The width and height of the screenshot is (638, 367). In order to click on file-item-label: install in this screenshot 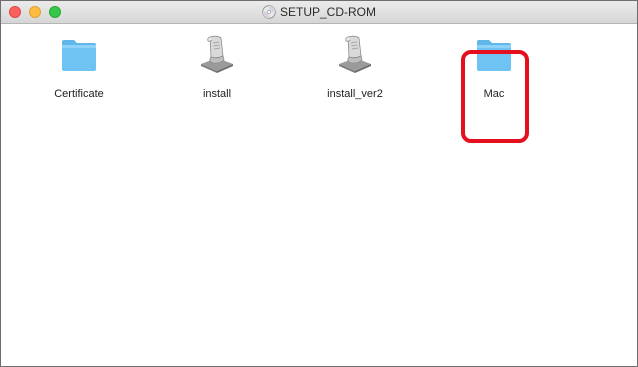, I will do `click(217, 94)`.